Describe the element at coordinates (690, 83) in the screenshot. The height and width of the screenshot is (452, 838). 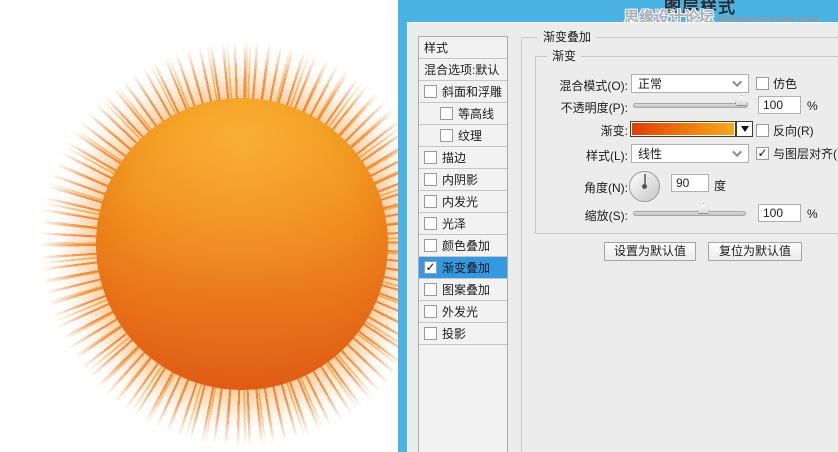
I see `blend-mode-select: 正常` at that location.